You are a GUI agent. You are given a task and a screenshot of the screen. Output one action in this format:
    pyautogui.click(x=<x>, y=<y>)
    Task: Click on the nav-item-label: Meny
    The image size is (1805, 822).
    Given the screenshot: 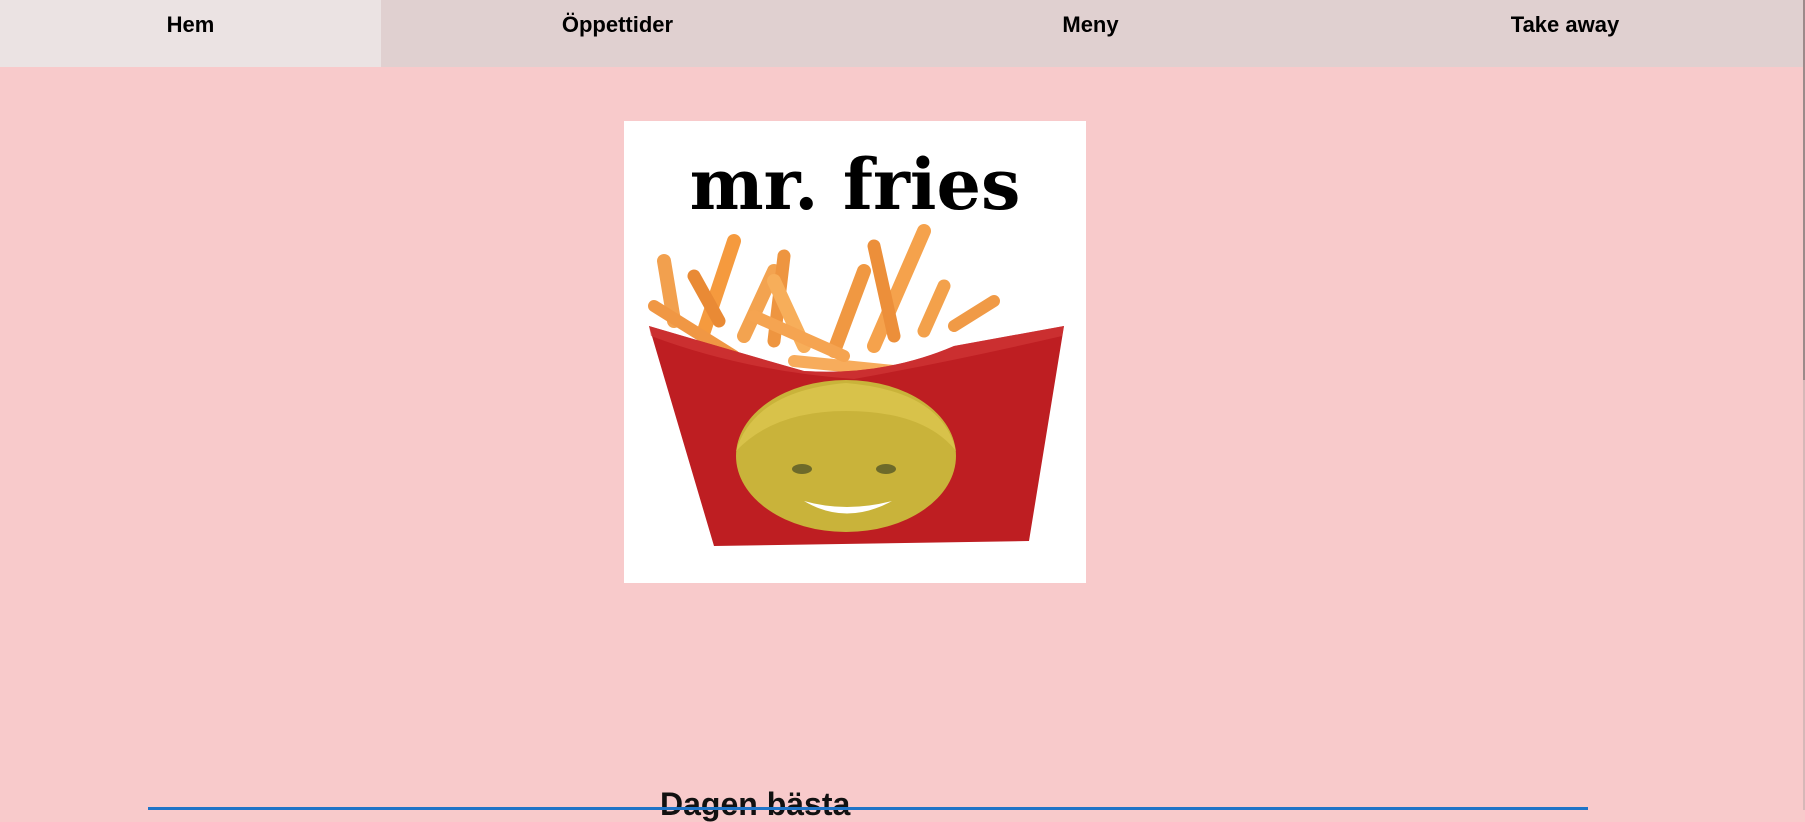 What is the action you would take?
    pyautogui.click(x=1090, y=24)
    